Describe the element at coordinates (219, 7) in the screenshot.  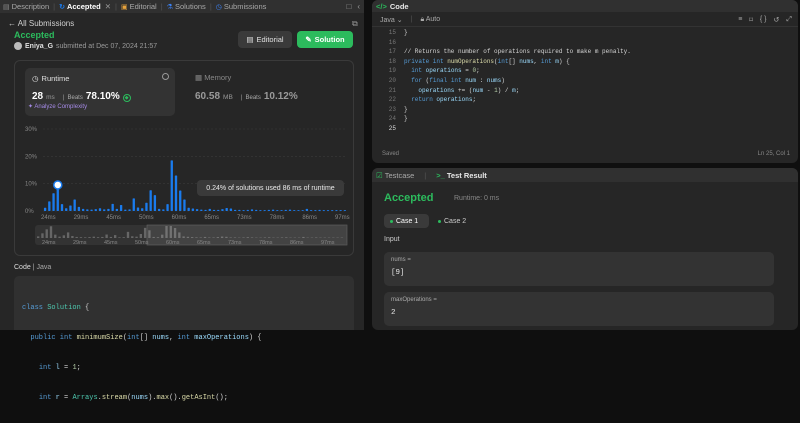
I see `clock-icon: ◷` at that location.